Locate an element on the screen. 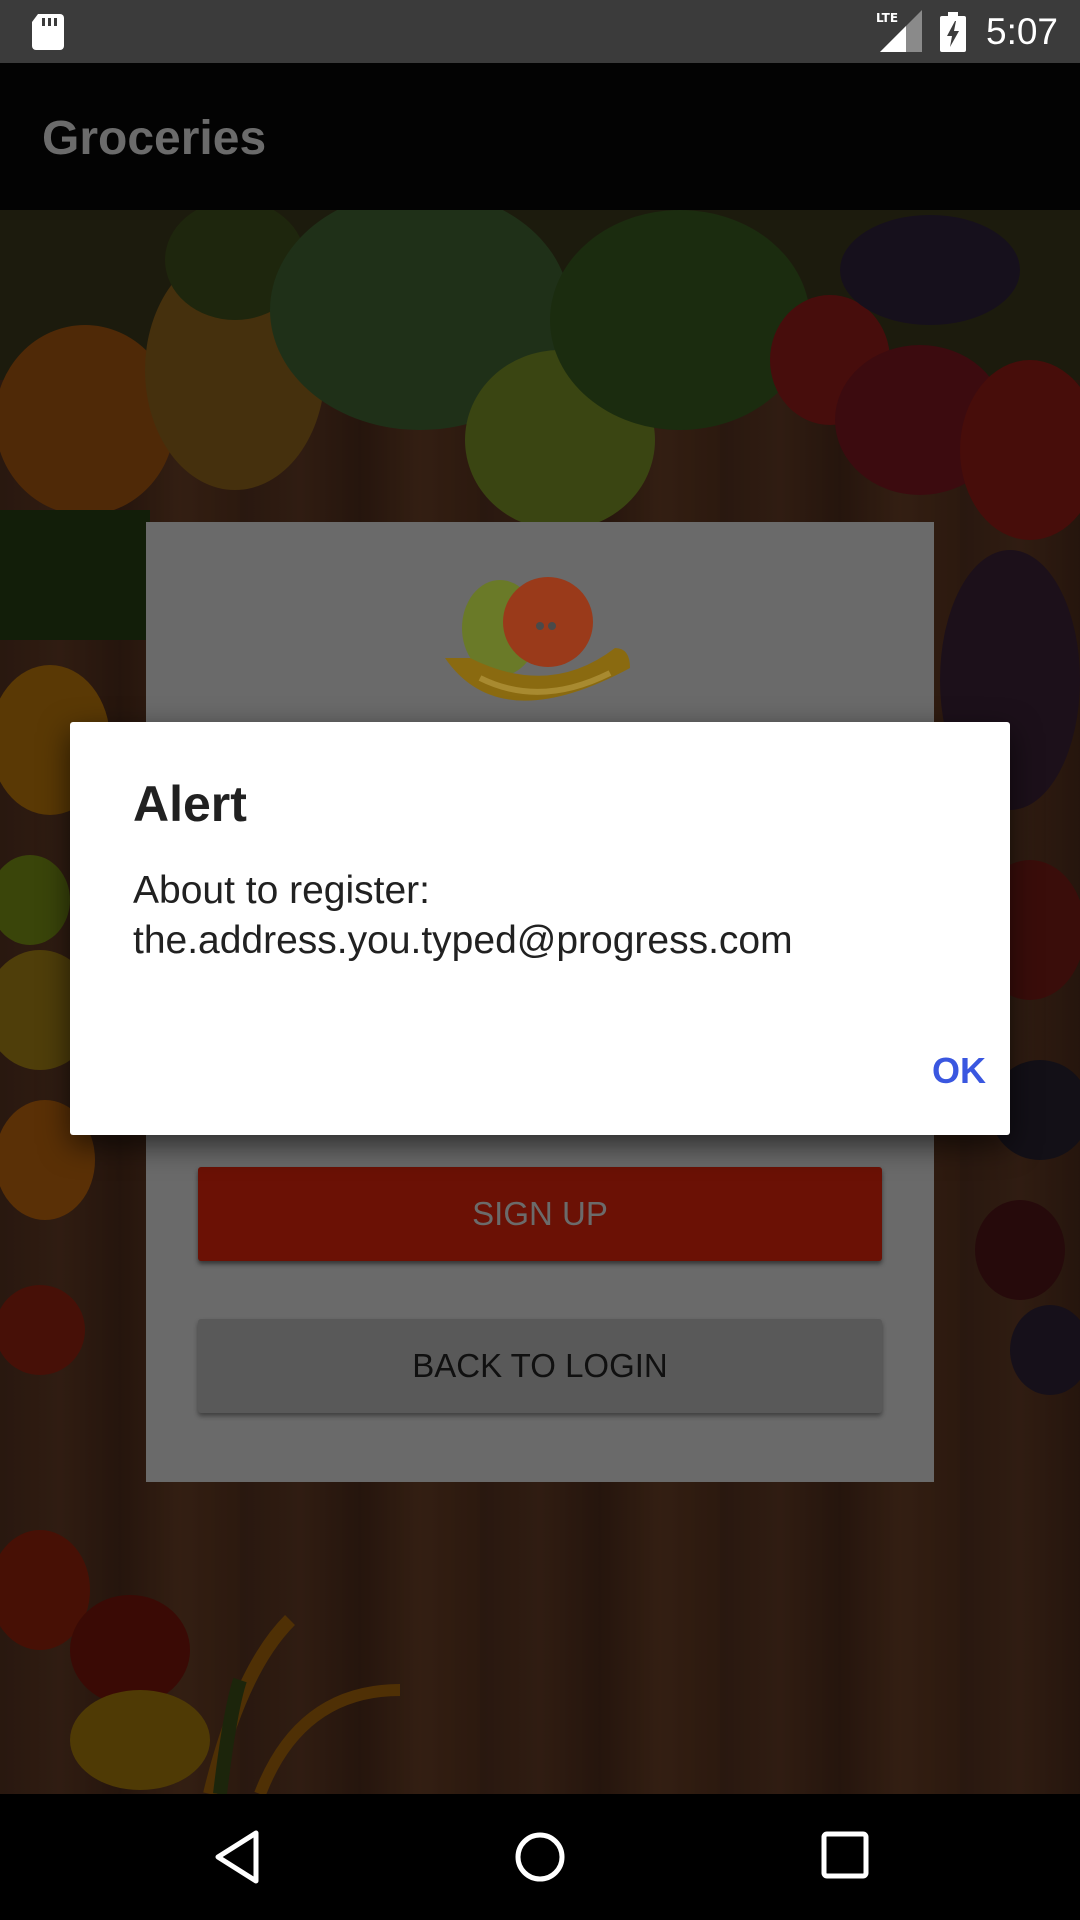 This screenshot has height=1920, width=1080. back-to-login-button: BACK TO LOGIN is located at coordinates (540, 1366).